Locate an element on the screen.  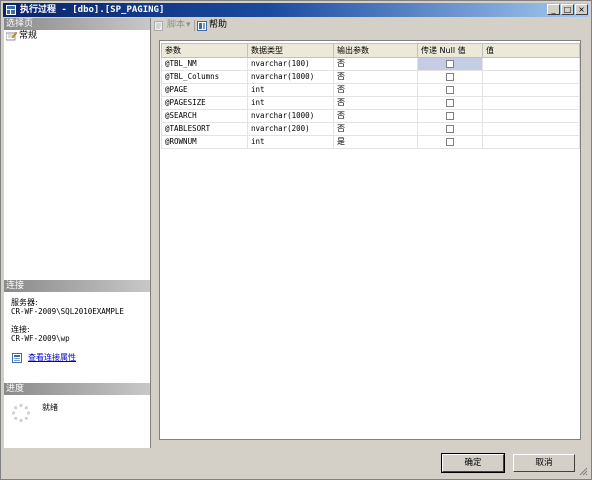
parameter-name-cell: @ROWNUM is located at coordinates (204, 142).